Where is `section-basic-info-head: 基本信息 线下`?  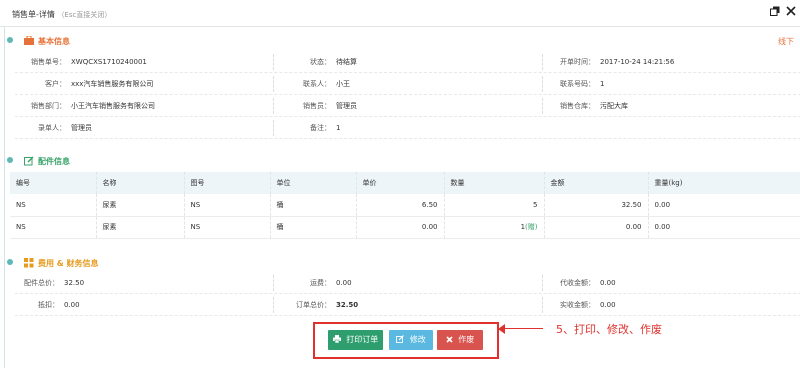 section-basic-info-head: 基本信息 线下 is located at coordinates (403, 40).